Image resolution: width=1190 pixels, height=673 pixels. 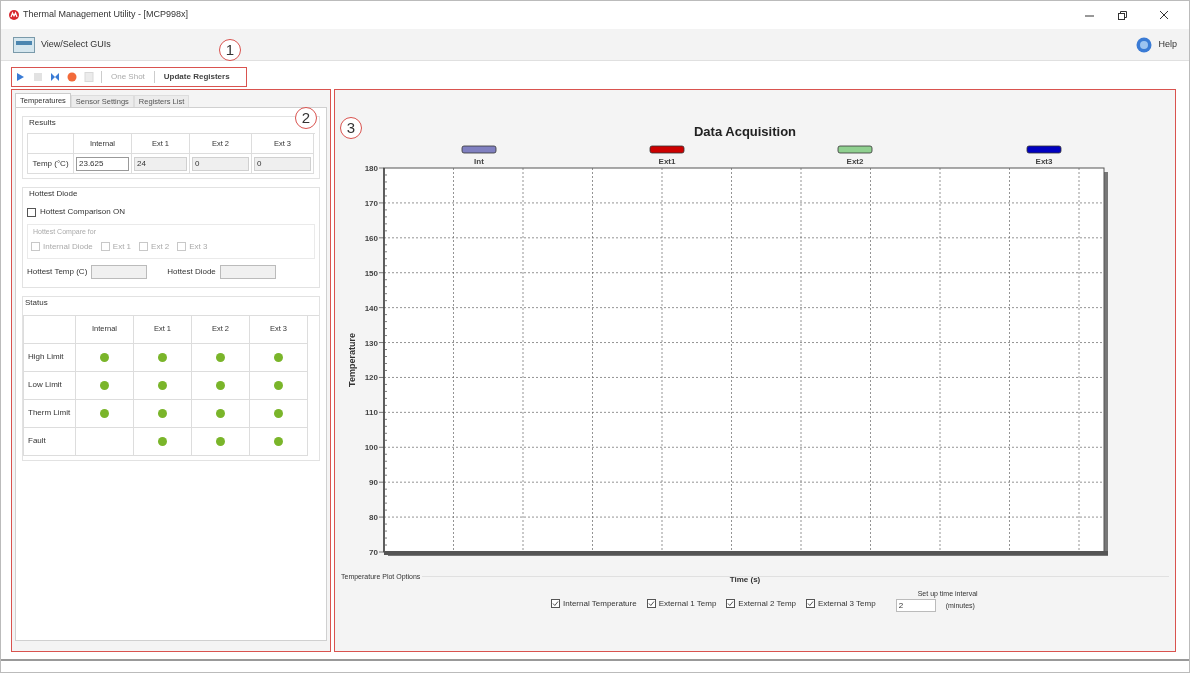 I want to click on tick-label: 140, so click(x=371, y=308).